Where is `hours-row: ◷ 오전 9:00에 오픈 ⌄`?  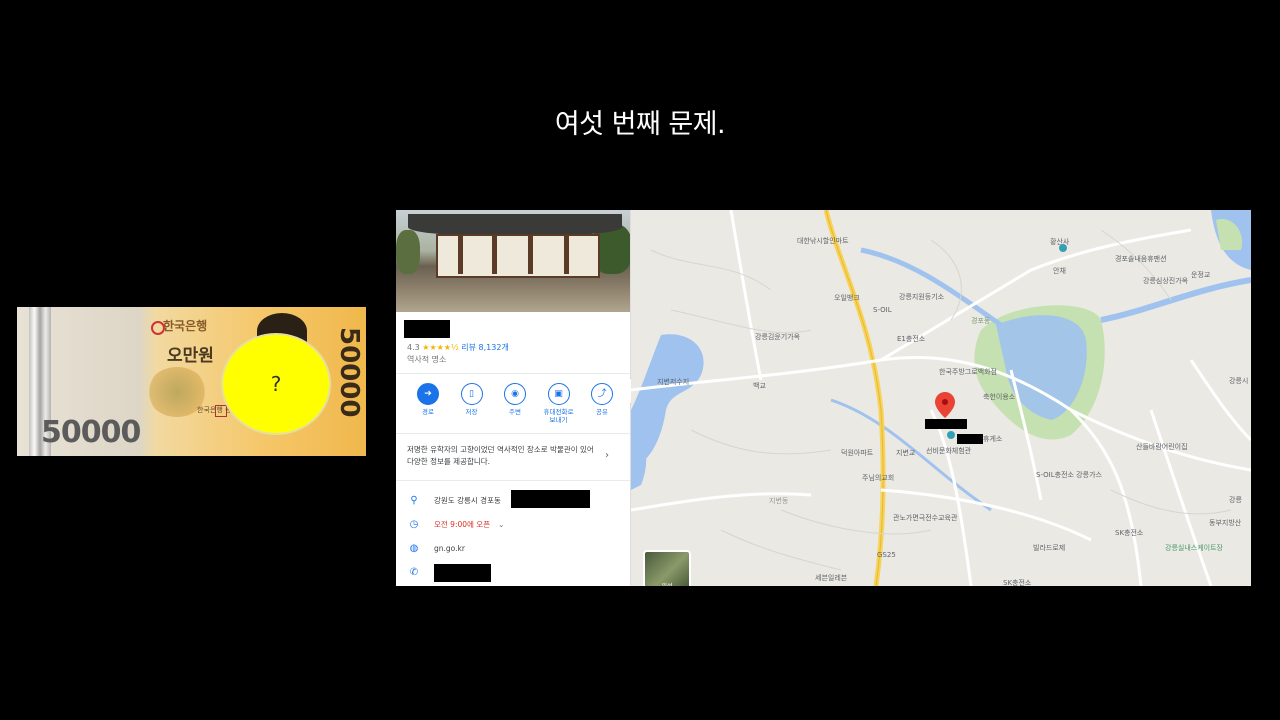 hours-row: ◷ 오전 9:00에 오픈 ⌄ is located at coordinates (456, 524).